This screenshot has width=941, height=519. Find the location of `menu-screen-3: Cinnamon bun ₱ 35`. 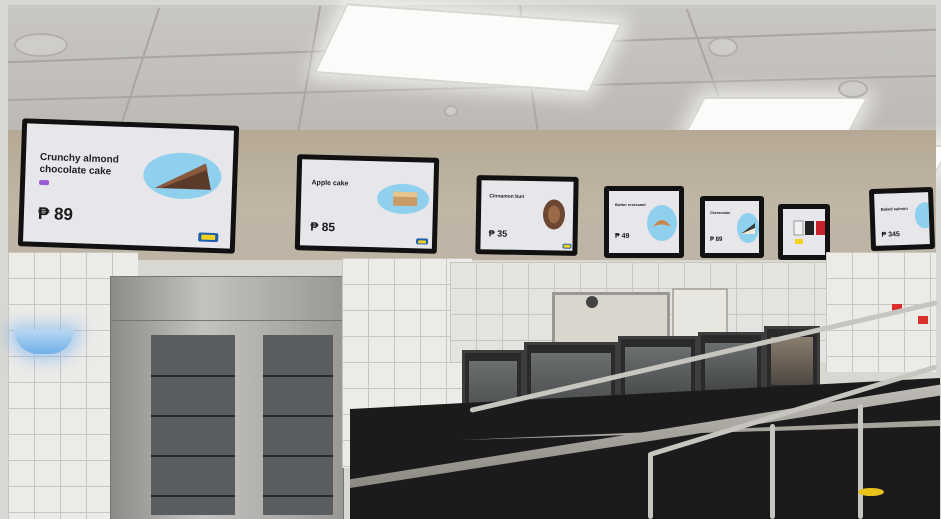

menu-screen-3: Cinnamon bun ₱ 35 is located at coordinates (527, 215).